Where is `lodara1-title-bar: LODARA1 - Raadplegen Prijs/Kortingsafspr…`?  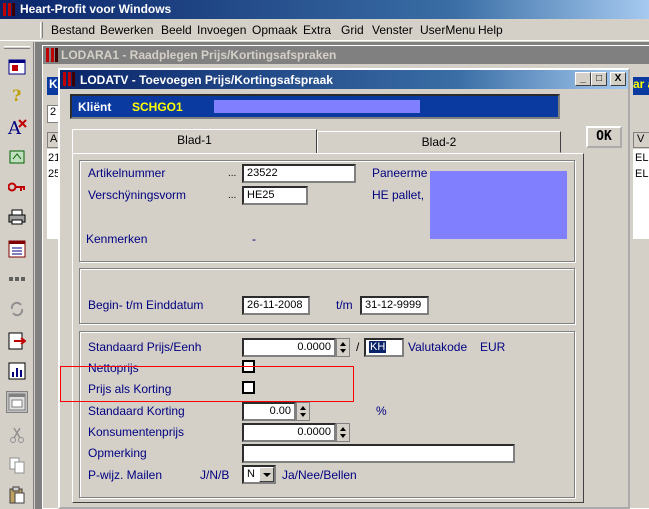 lodara1-title-bar: LODARA1 - Raadplegen Prijs/Kortingsafspr… is located at coordinates (346, 55).